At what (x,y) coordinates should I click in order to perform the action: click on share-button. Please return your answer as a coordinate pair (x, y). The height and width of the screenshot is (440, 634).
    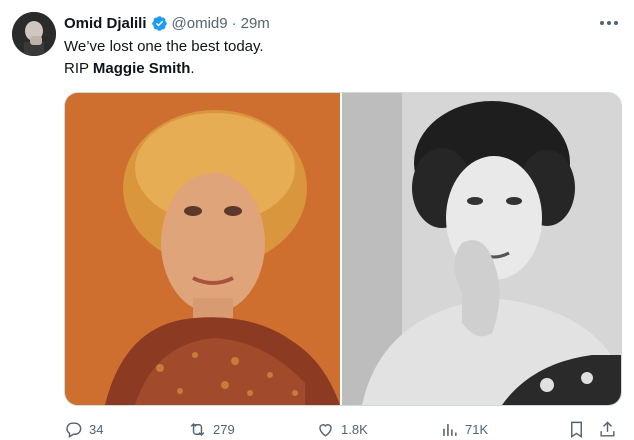
    Looking at the image, I should click on (607, 429).